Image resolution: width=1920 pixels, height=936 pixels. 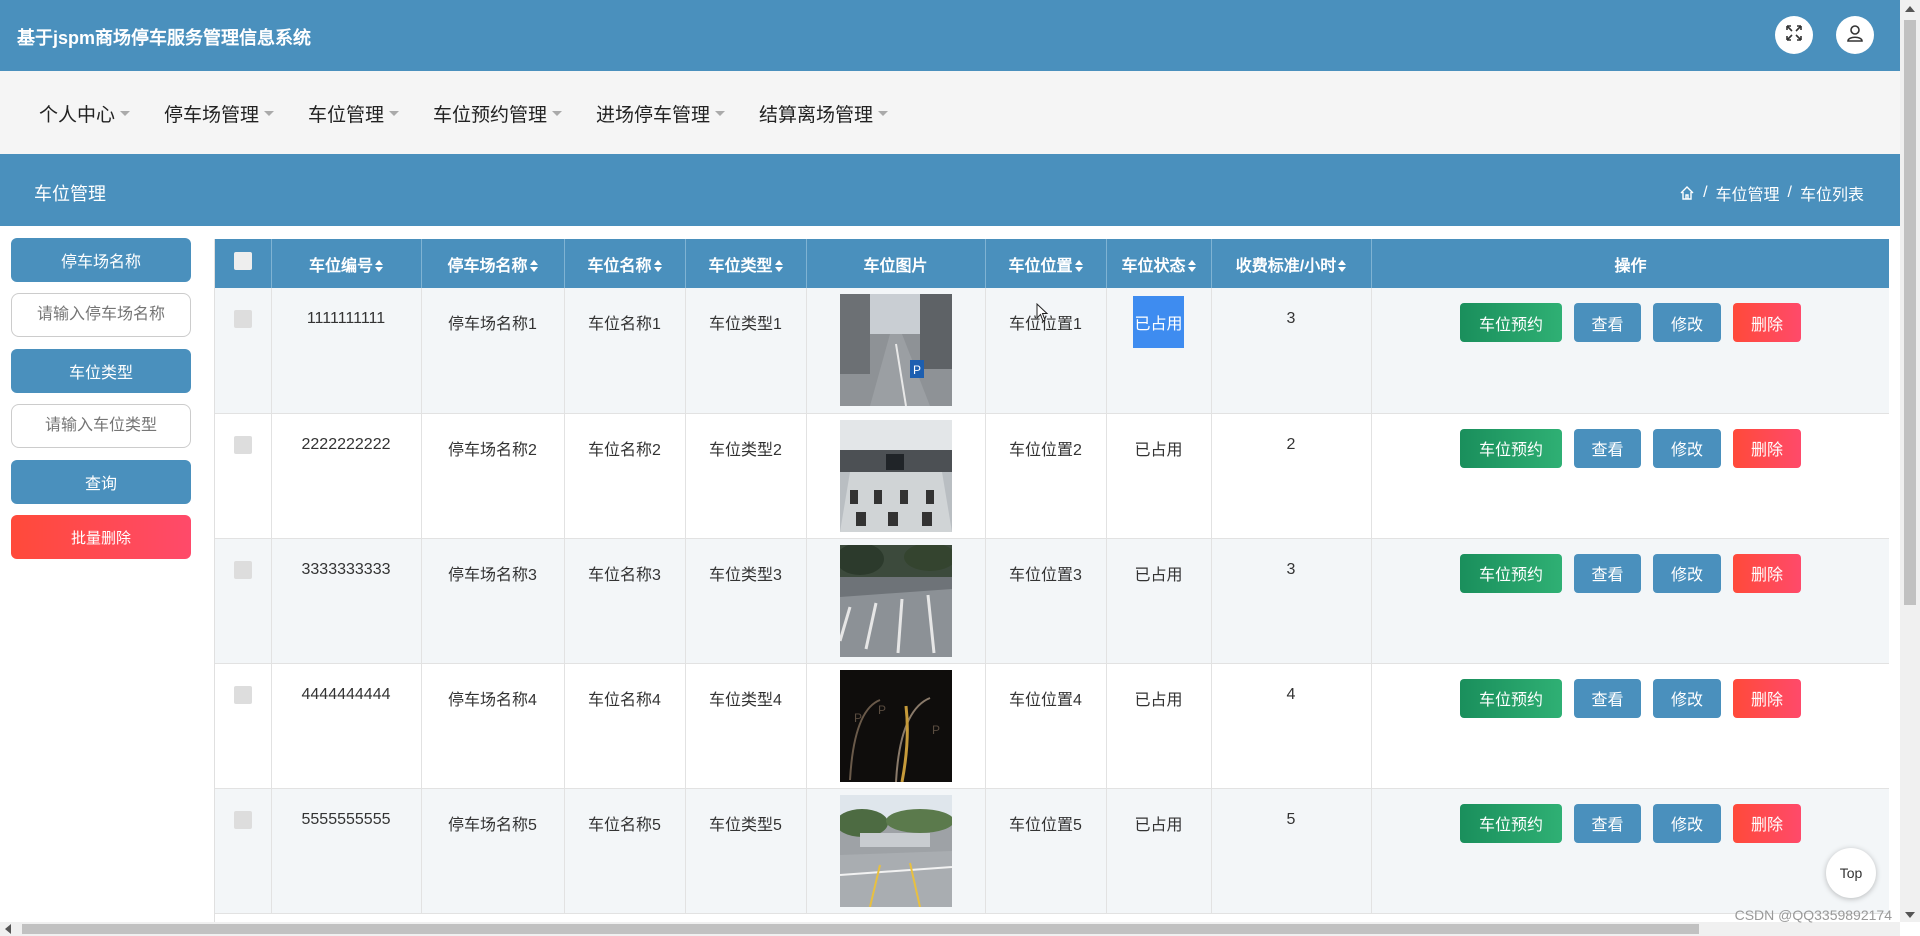 What do you see at coordinates (1046, 851) in the screenshot?
I see `cell-location: 车位位置5` at bounding box center [1046, 851].